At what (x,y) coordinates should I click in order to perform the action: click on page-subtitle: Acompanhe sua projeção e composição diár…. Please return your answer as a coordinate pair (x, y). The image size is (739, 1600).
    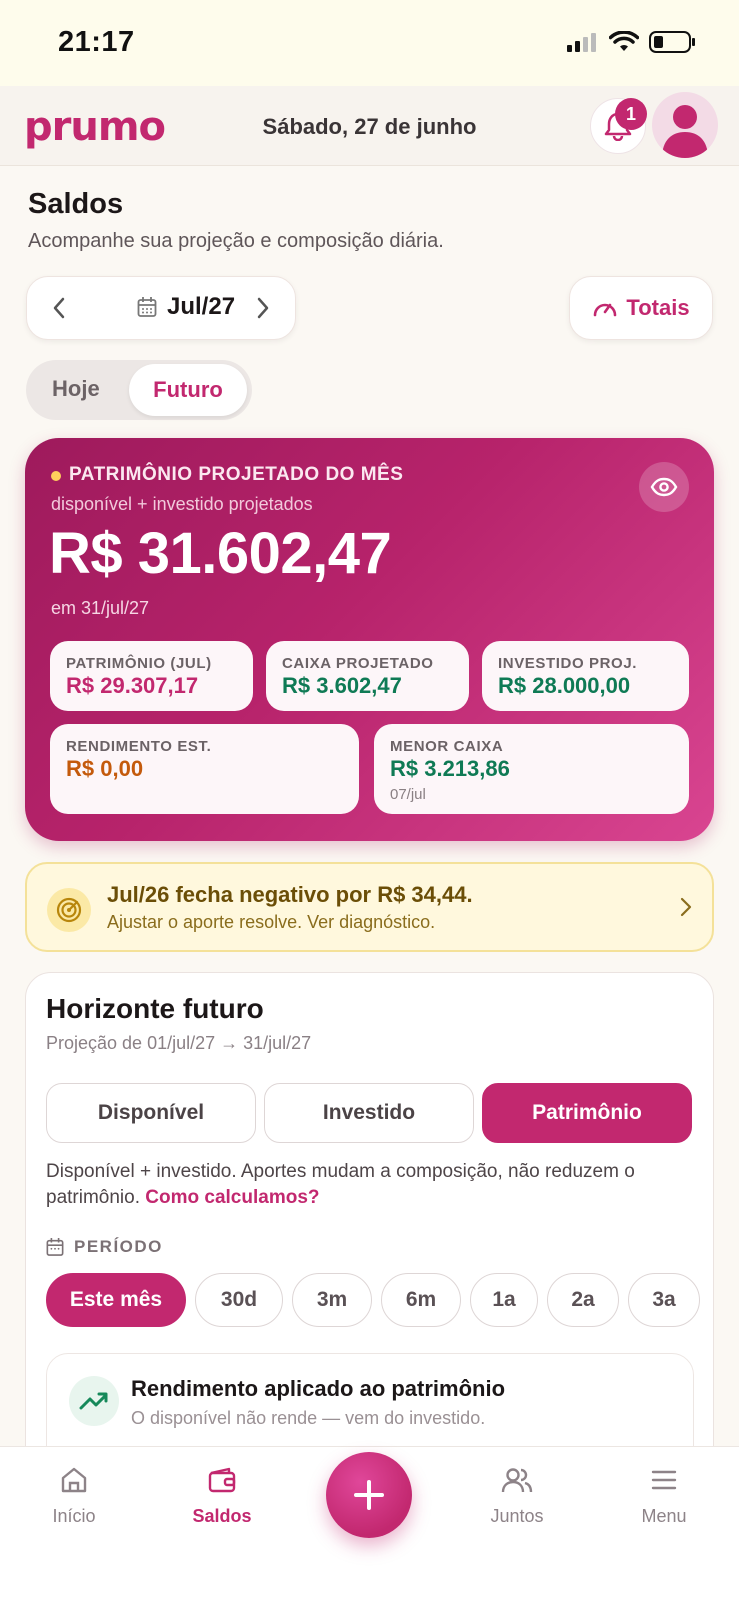
    Looking at the image, I should click on (236, 241).